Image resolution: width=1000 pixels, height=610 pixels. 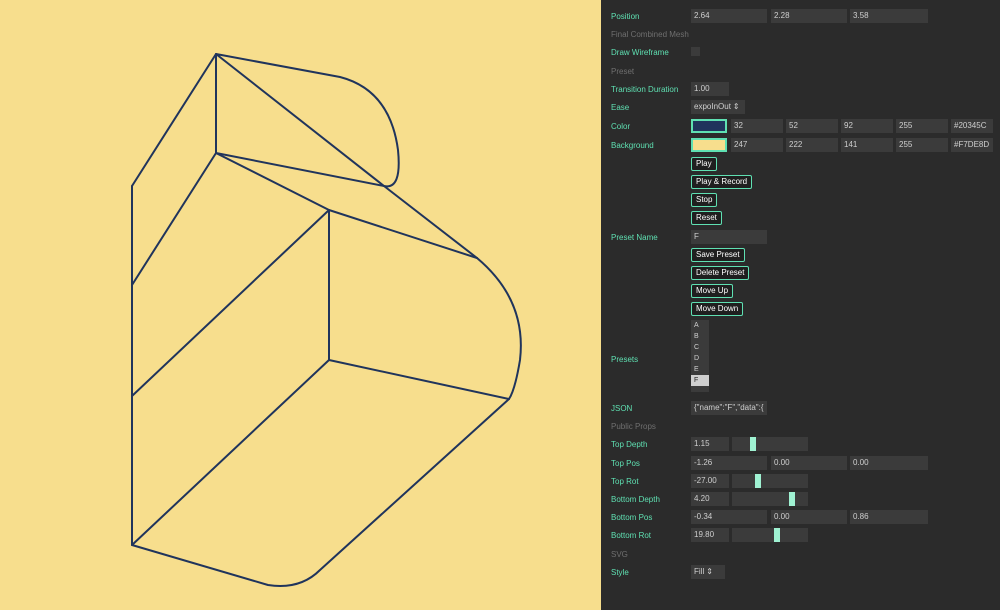 What do you see at coordinates (720, 273) in the screenshot?
I see `delete-preset-button: Delete Preset` at bounding box center [720, 273].